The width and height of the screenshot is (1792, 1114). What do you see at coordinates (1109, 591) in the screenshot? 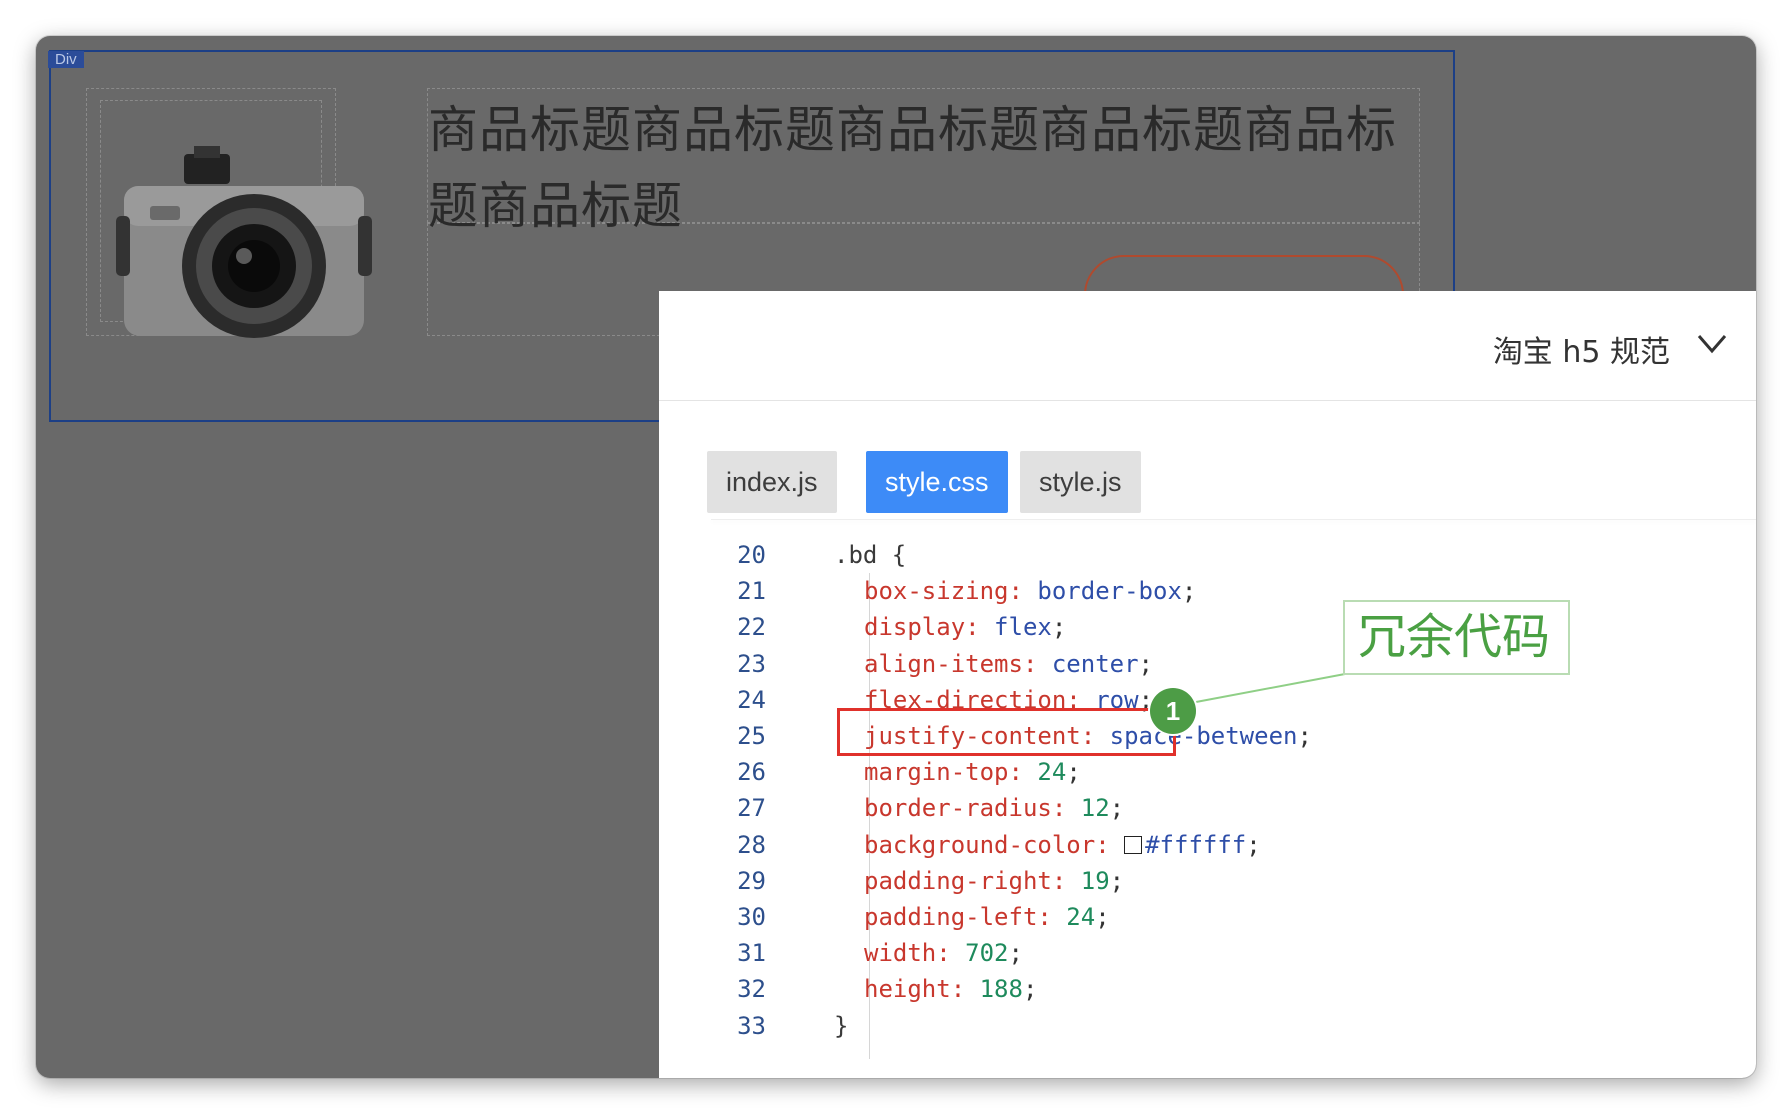
I see `css-value: border-box` at bounding box center [1109, 591].